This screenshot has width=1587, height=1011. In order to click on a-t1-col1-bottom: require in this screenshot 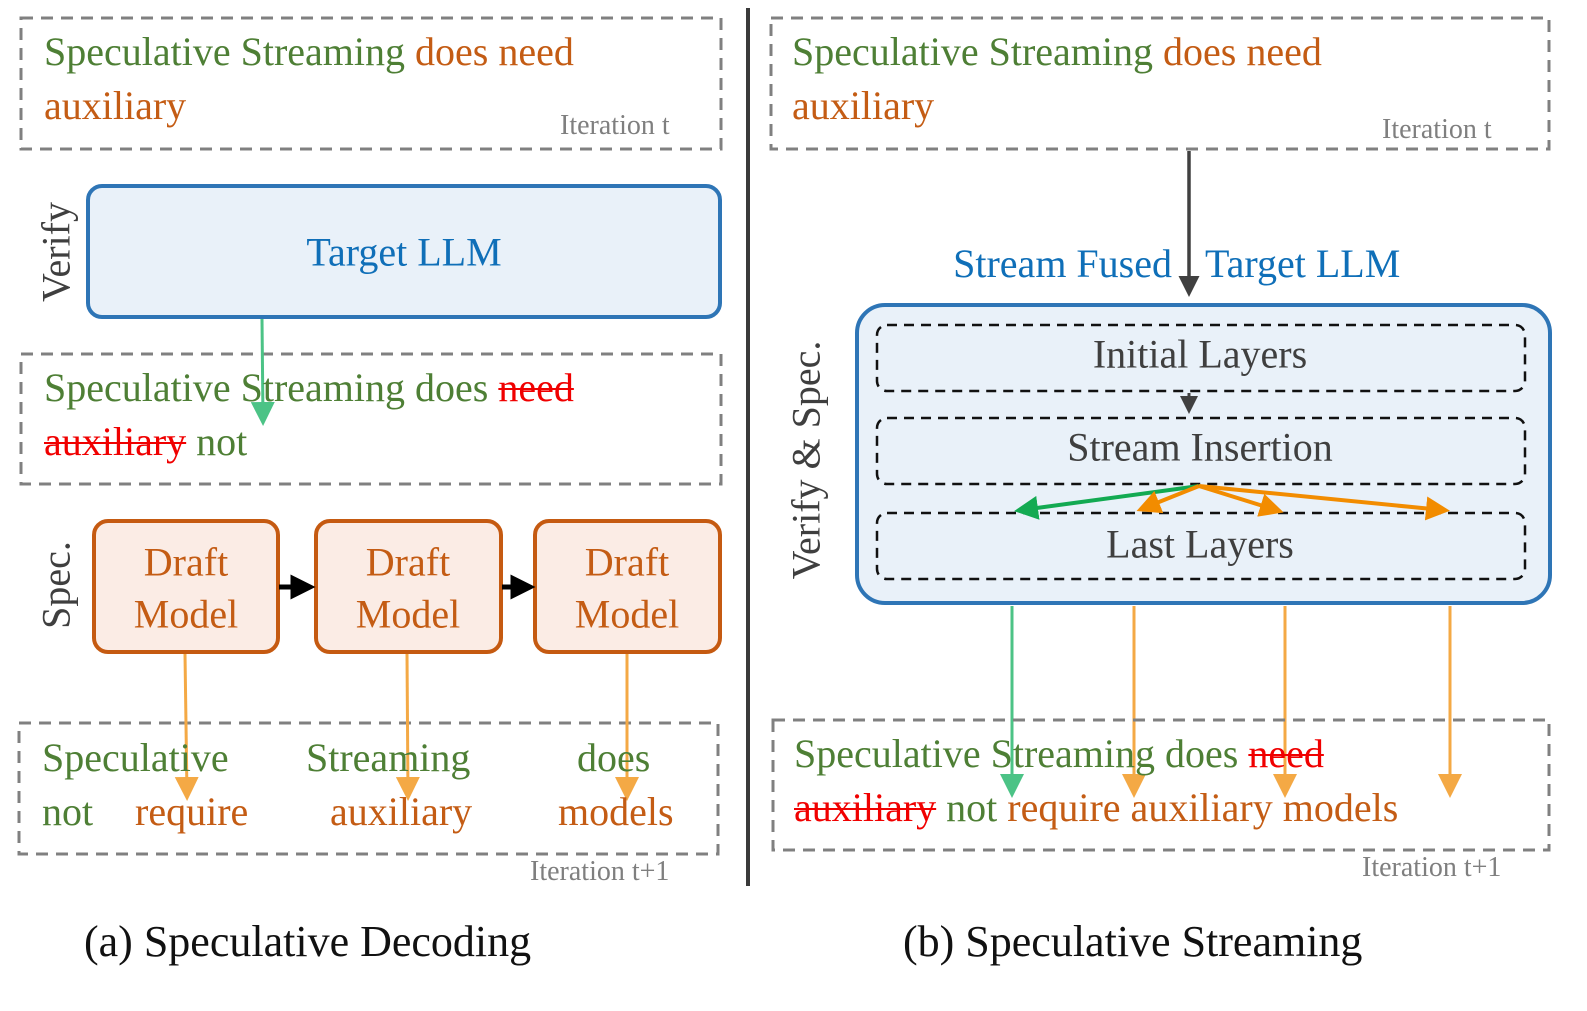, I will do `click(192, 811)`.